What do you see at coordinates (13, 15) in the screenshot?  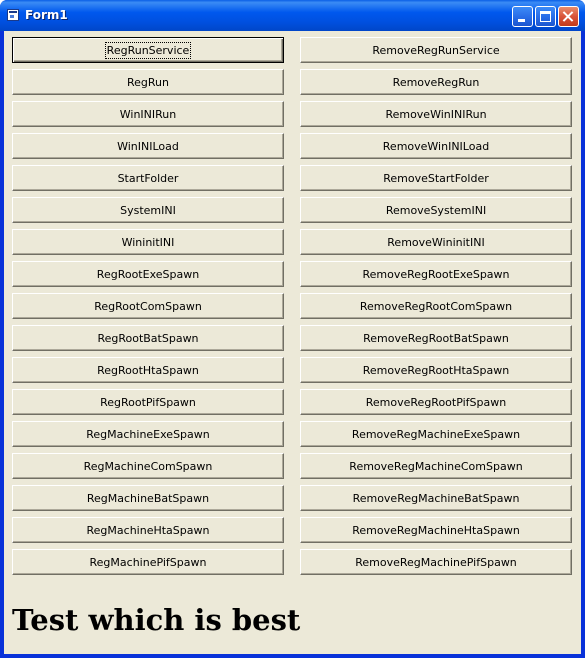 I see `form-icon` at bounding box center [13, 15].